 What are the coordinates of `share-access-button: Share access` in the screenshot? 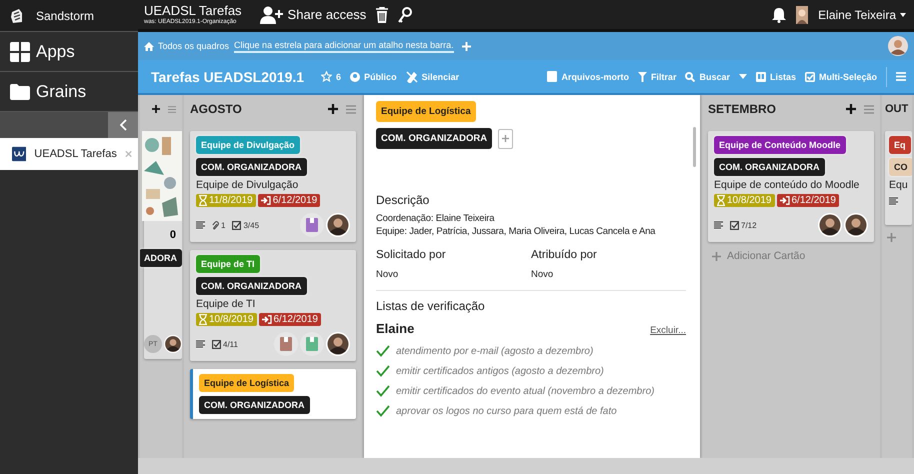 It's located at (313, 15).